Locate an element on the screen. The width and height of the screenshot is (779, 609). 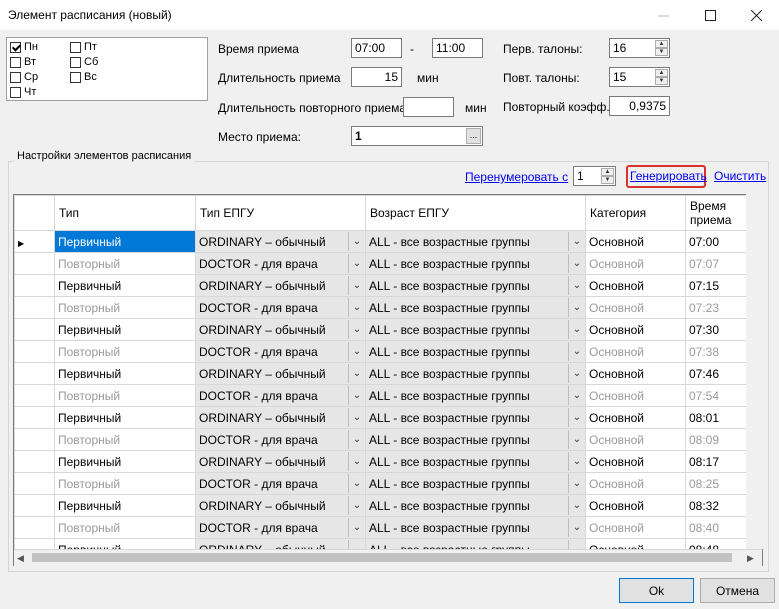
vertical-scrollbar is located at coordinates (754, 371).